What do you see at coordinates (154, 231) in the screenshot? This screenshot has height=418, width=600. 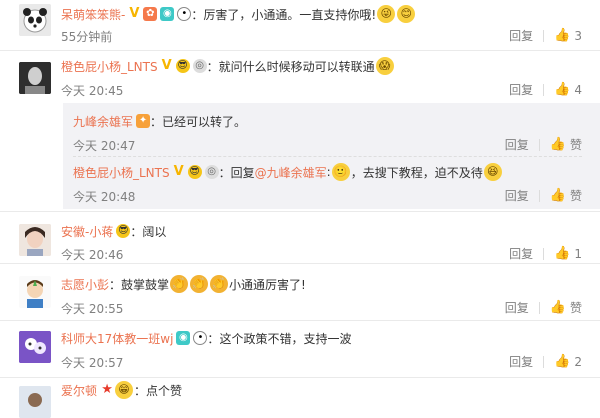 I see `comment-text: 阔以` at bounding box center [154, 231].